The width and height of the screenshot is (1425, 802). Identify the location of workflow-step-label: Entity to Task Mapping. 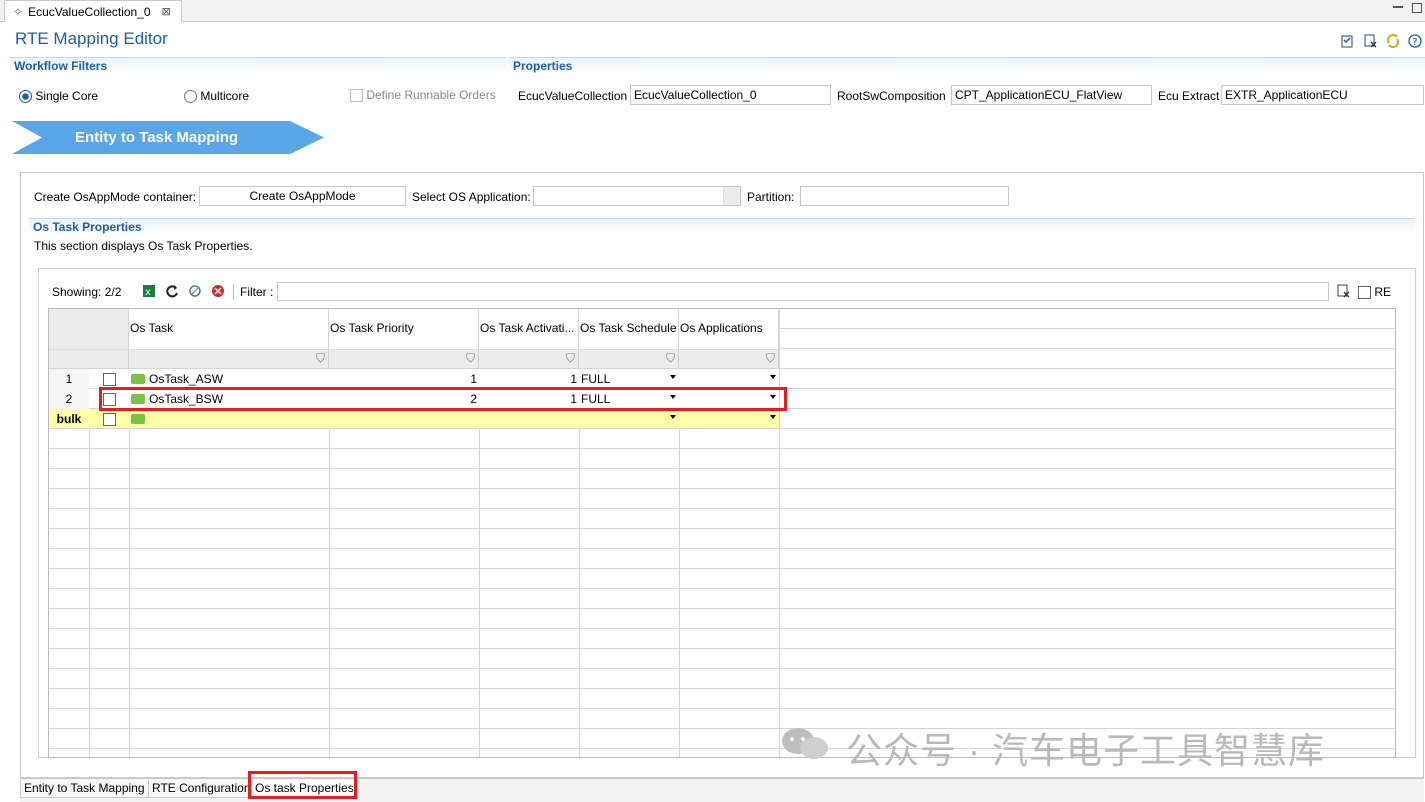
(157, 137).